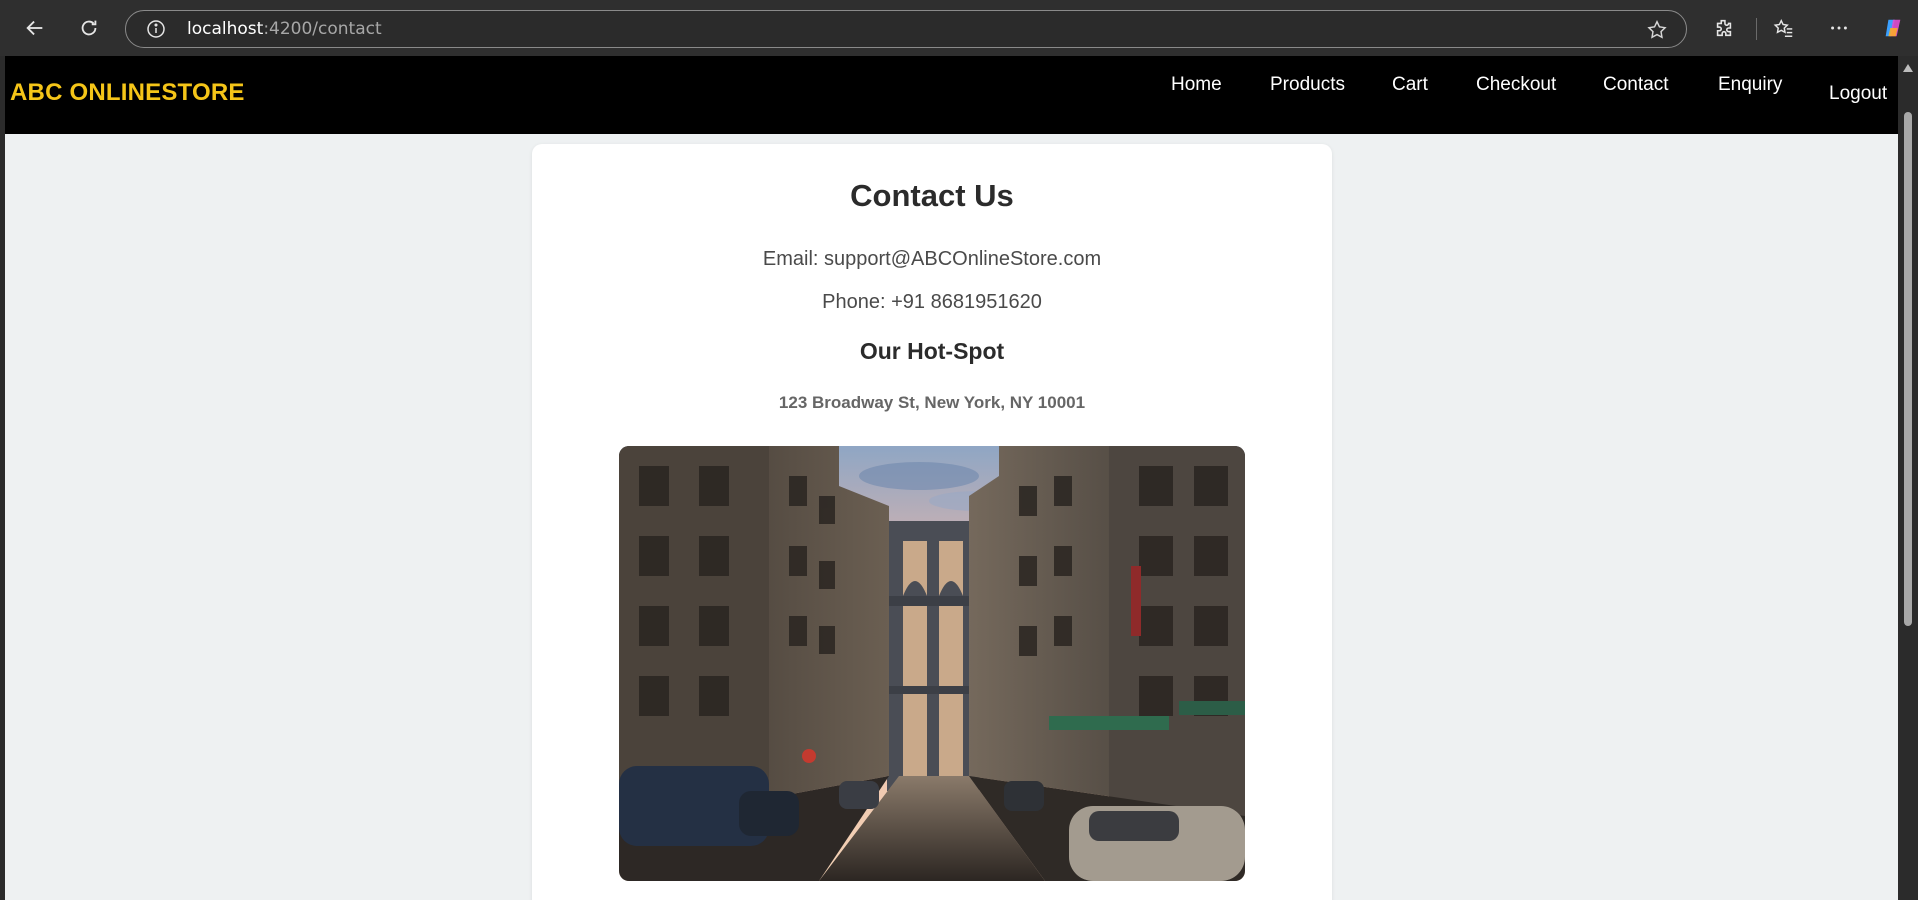 This screenshot has width=1918, height=900. Describe the element at coordinates (1908, 369) in the screenshot. I see `scroll-thumb` at that location.